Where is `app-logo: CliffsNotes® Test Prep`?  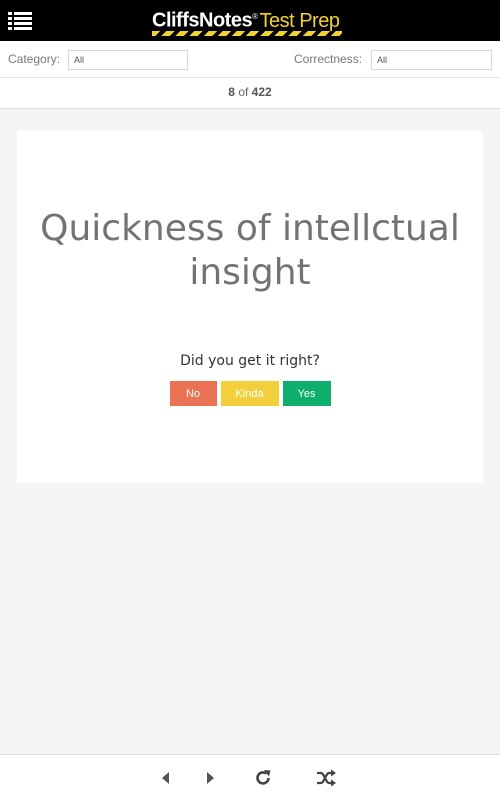 app-logo: CliffsNotes® Test Prep is located at coordinates (250, 21).